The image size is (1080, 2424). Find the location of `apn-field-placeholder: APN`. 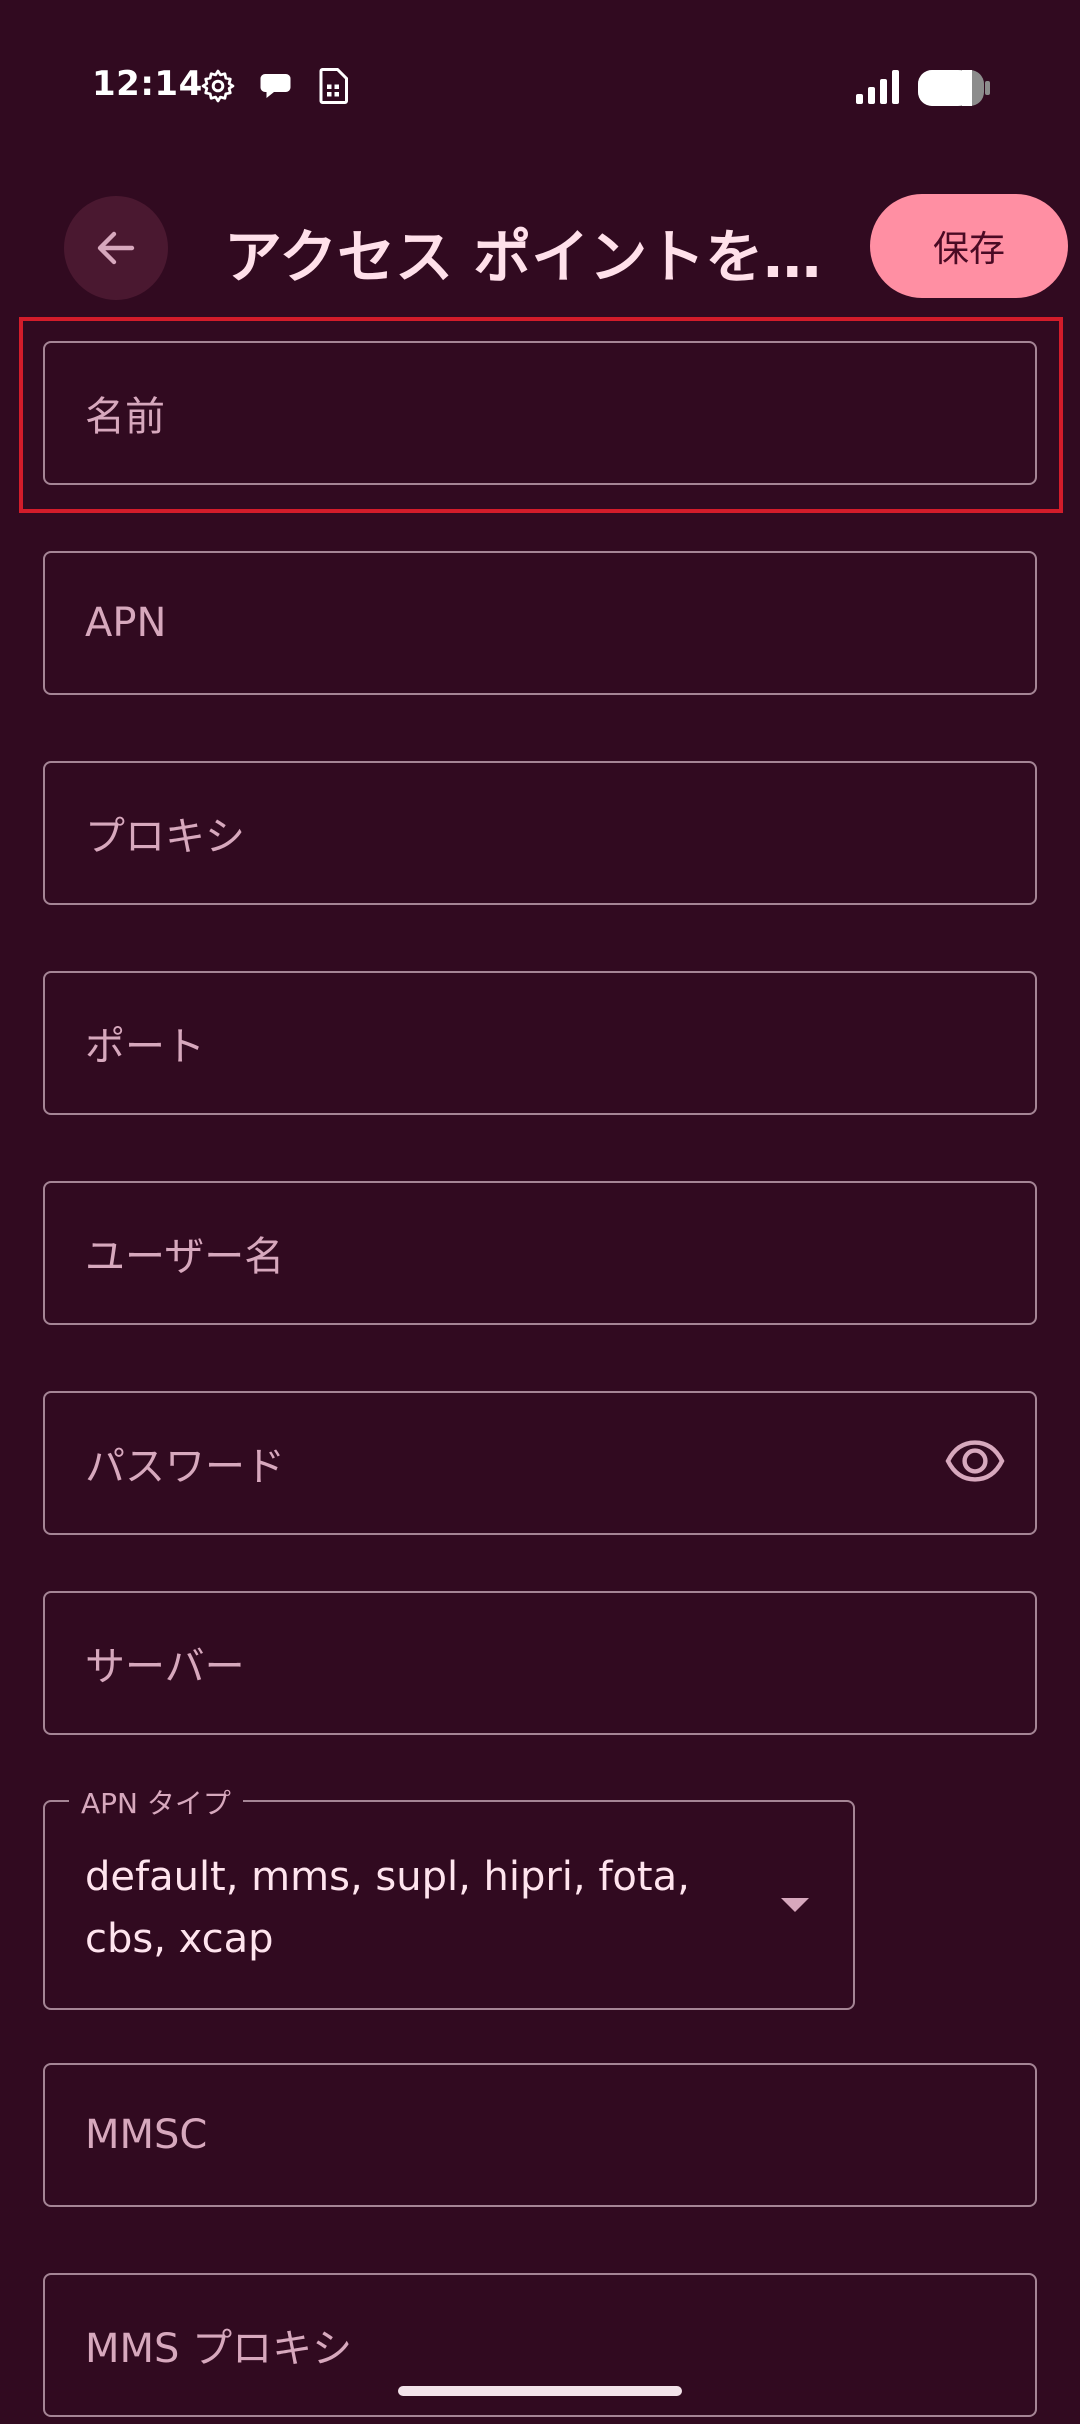

apn-field-placeholder: APN is located at coordinates (126, 623).